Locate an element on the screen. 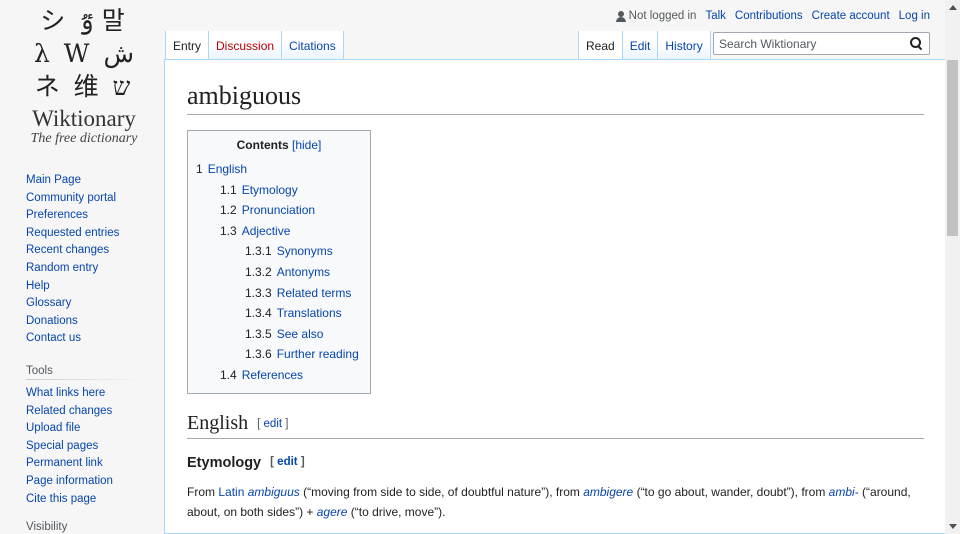 This screenshot has width=960, height=534. create-account-link: Create account is located at coordinates (851, 16).